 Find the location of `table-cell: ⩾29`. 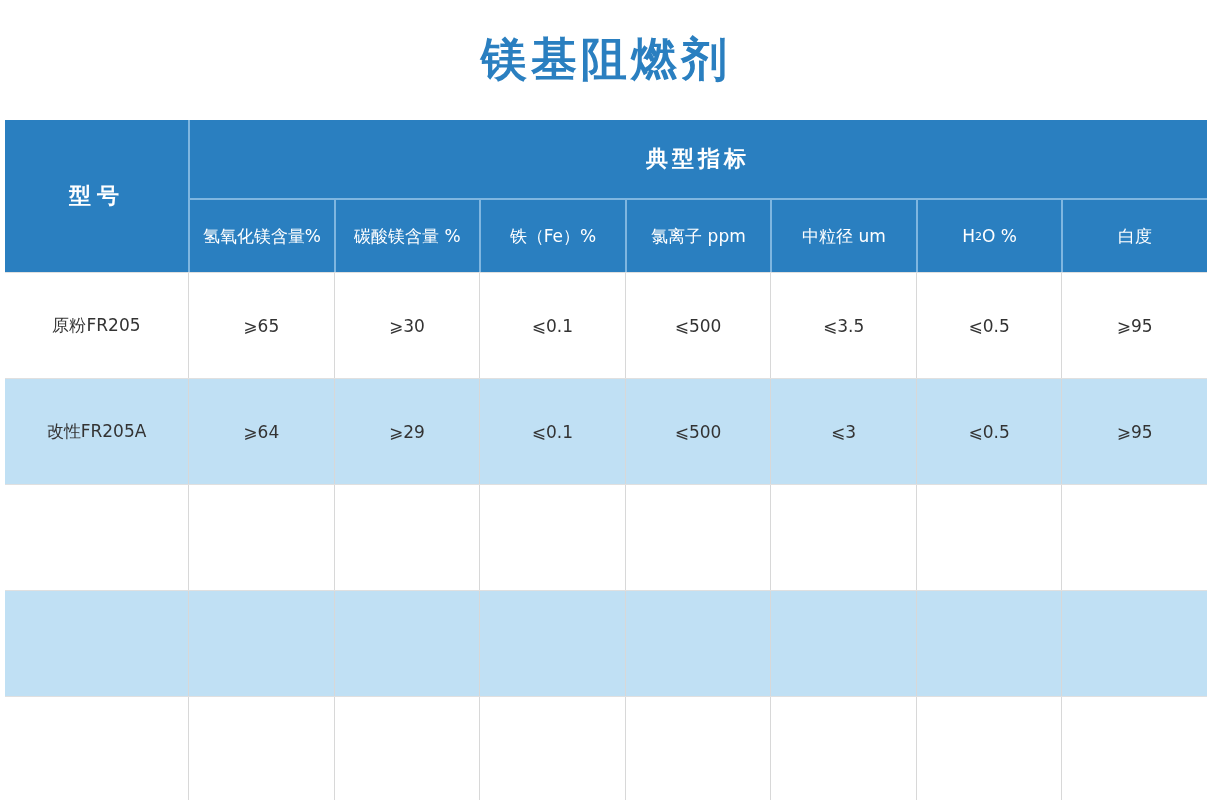

table-cell: ⩾29 is located at coordinates (406, 431).